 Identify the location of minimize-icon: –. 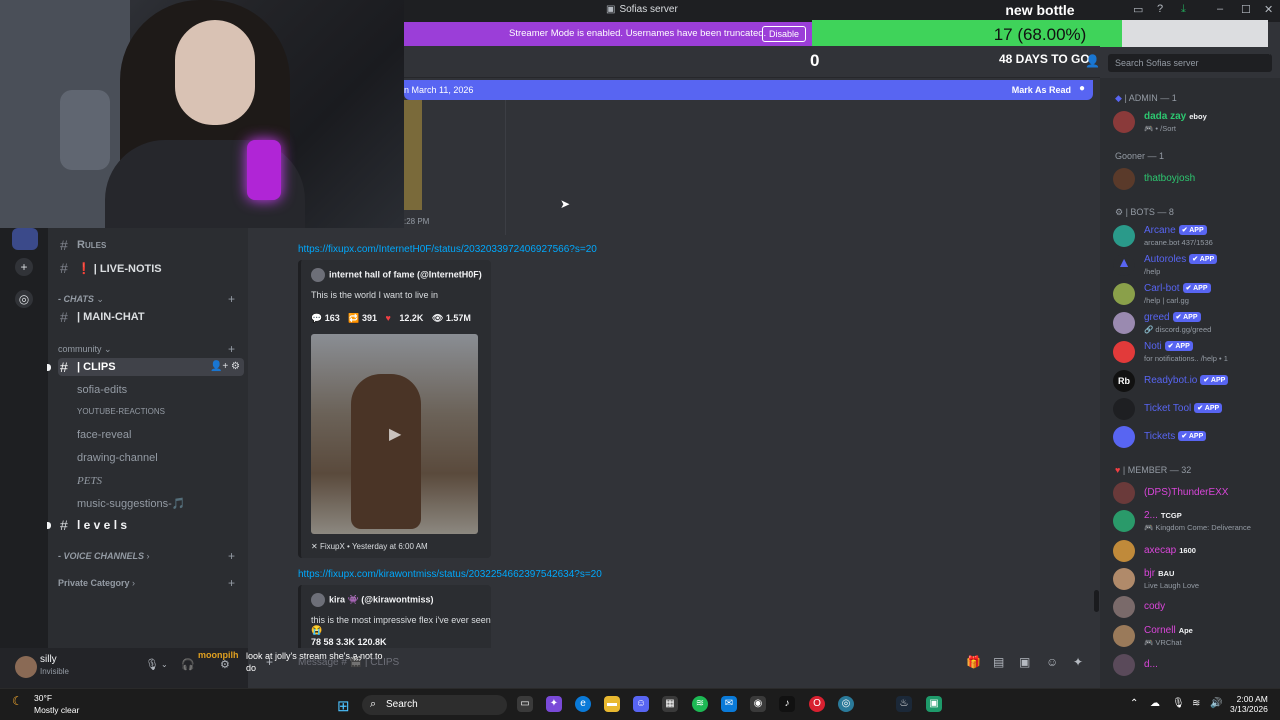
(1220, 9).